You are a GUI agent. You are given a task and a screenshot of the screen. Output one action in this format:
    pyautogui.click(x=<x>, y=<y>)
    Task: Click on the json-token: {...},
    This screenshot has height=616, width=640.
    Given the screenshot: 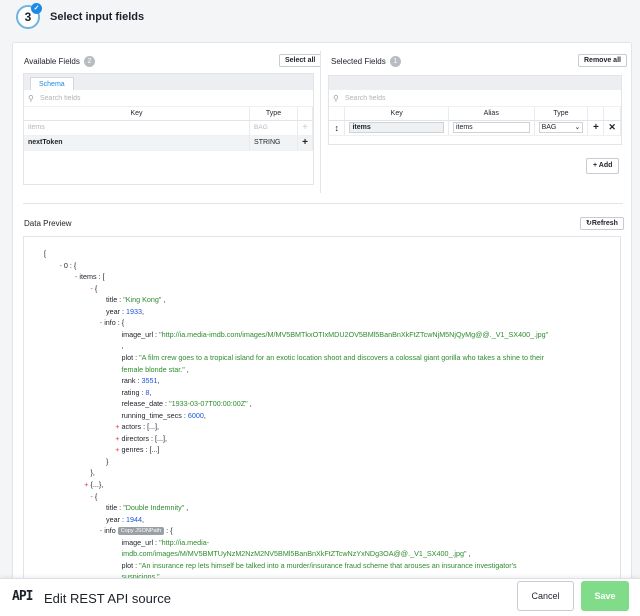 What is the action you would take?
    pyautogui.click(x=97, y=484)
    